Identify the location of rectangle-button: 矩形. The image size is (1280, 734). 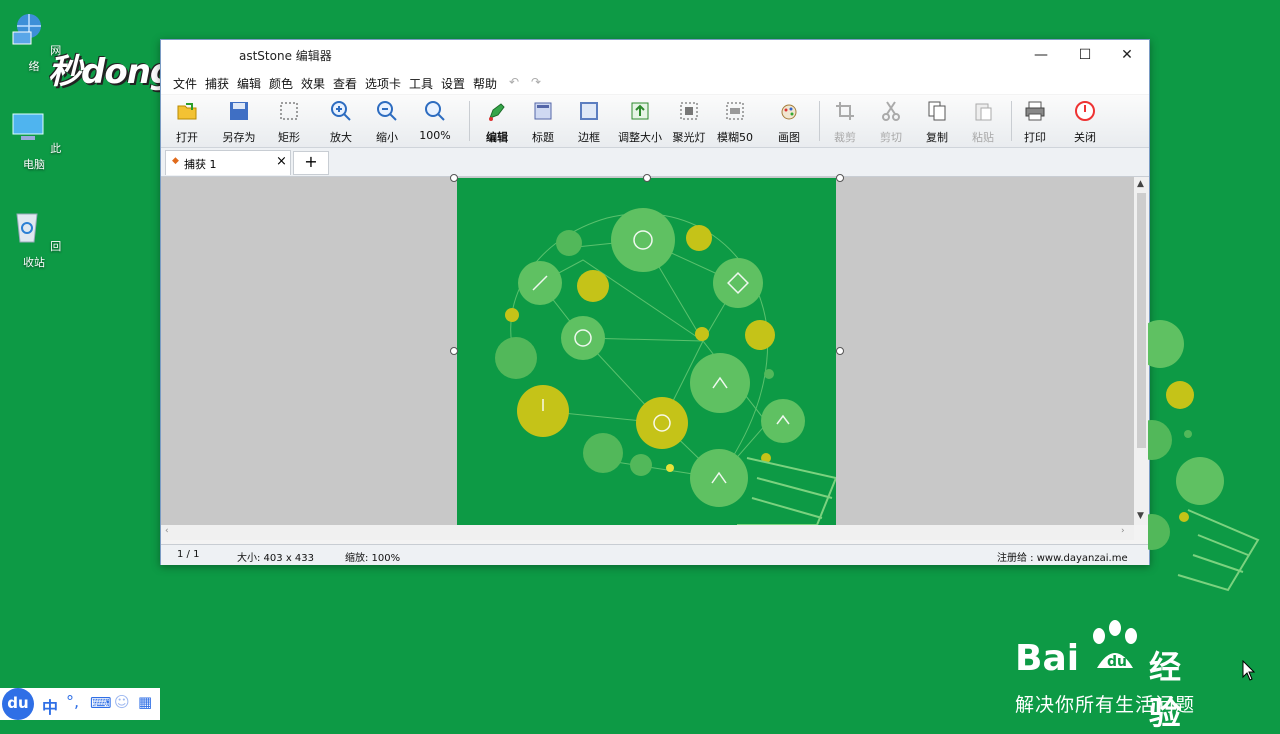
(289, 121).